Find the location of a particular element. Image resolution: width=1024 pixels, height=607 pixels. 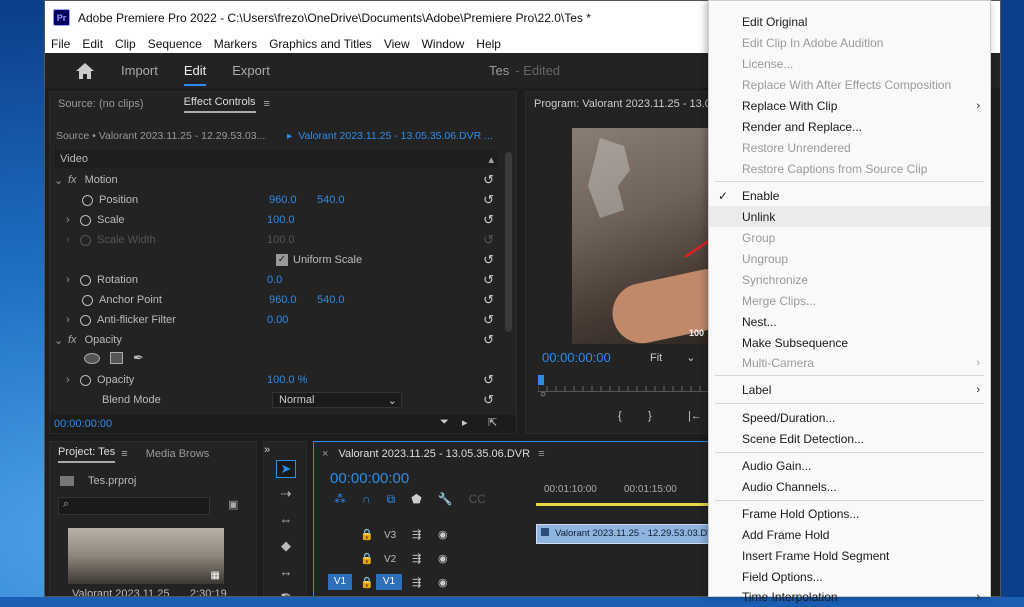

ellipse-mask-icon is located at coordinates (92, 358).